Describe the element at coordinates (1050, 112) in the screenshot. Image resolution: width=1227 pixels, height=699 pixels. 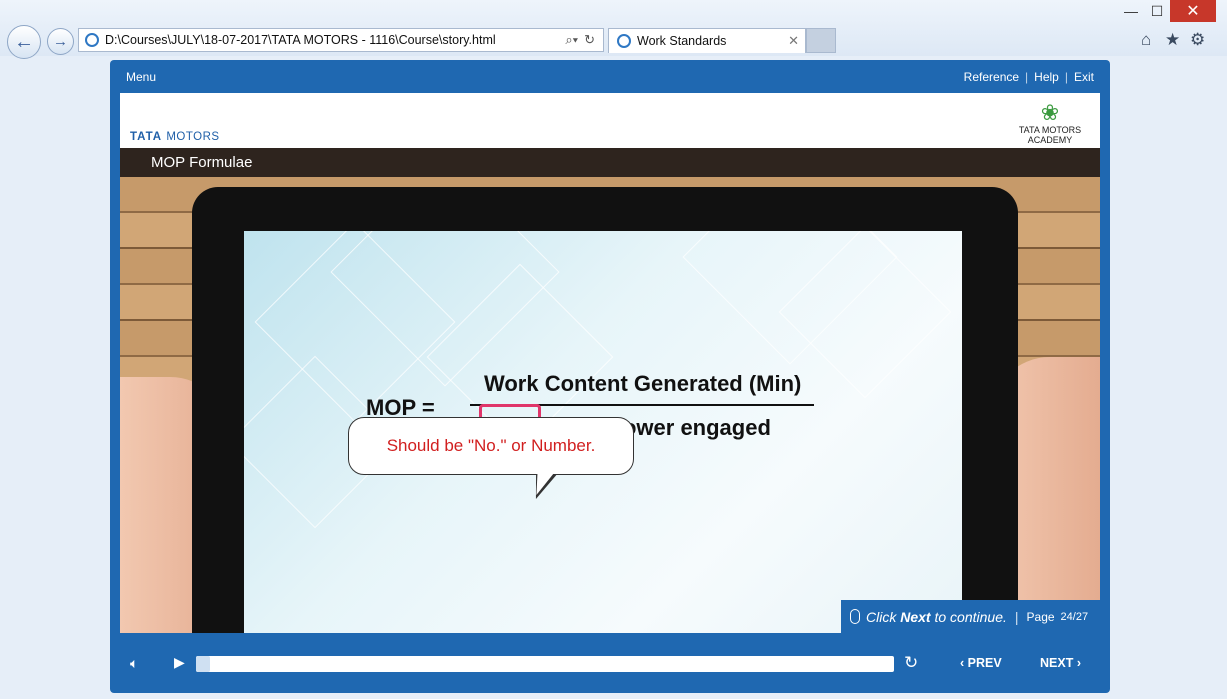
I see `academy-tree-icon: ❀` at that location.